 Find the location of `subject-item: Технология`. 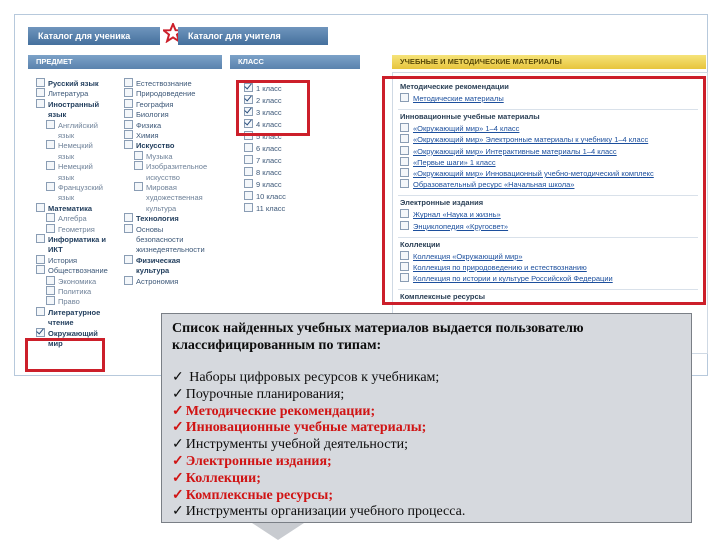

subject-item: Технология is located at coordinates (151, 218).